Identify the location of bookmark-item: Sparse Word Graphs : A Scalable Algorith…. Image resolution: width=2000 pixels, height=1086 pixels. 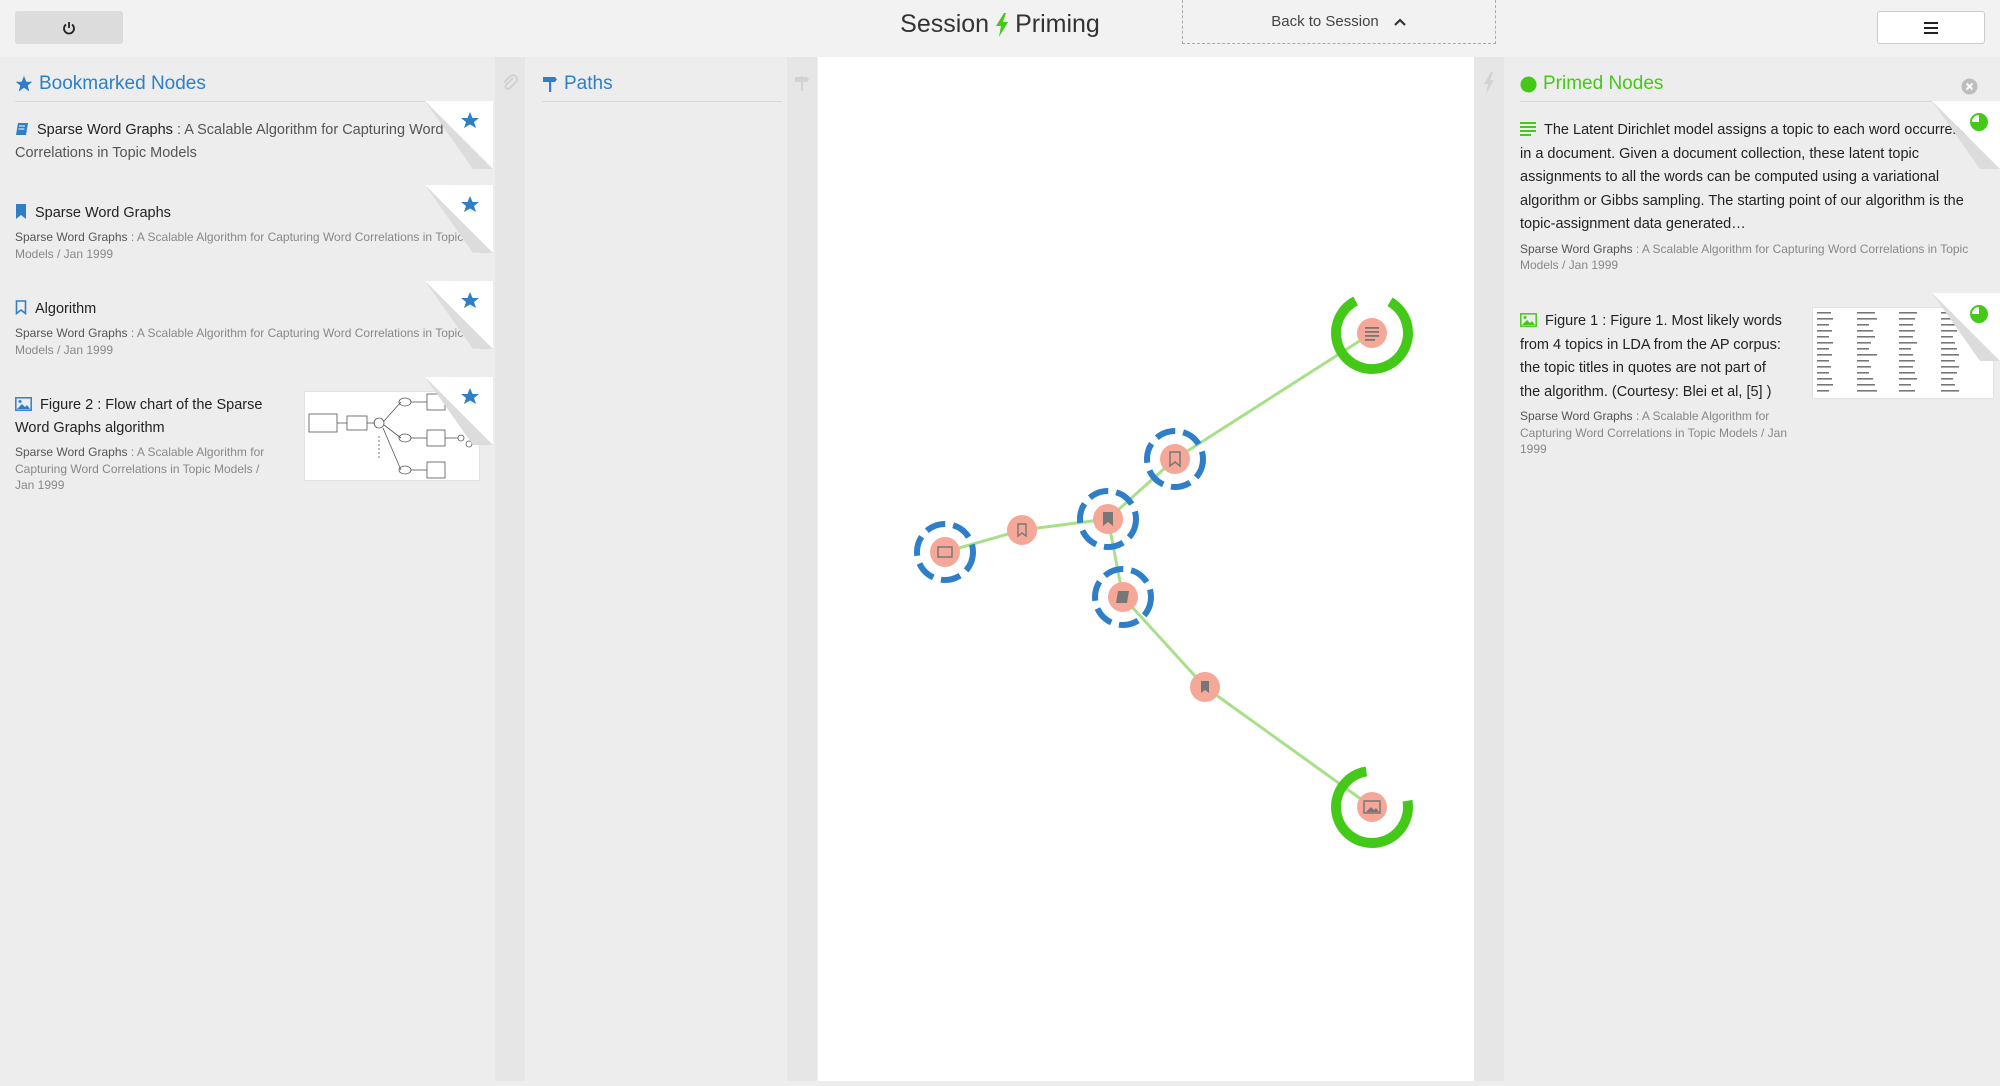
(254, 142).